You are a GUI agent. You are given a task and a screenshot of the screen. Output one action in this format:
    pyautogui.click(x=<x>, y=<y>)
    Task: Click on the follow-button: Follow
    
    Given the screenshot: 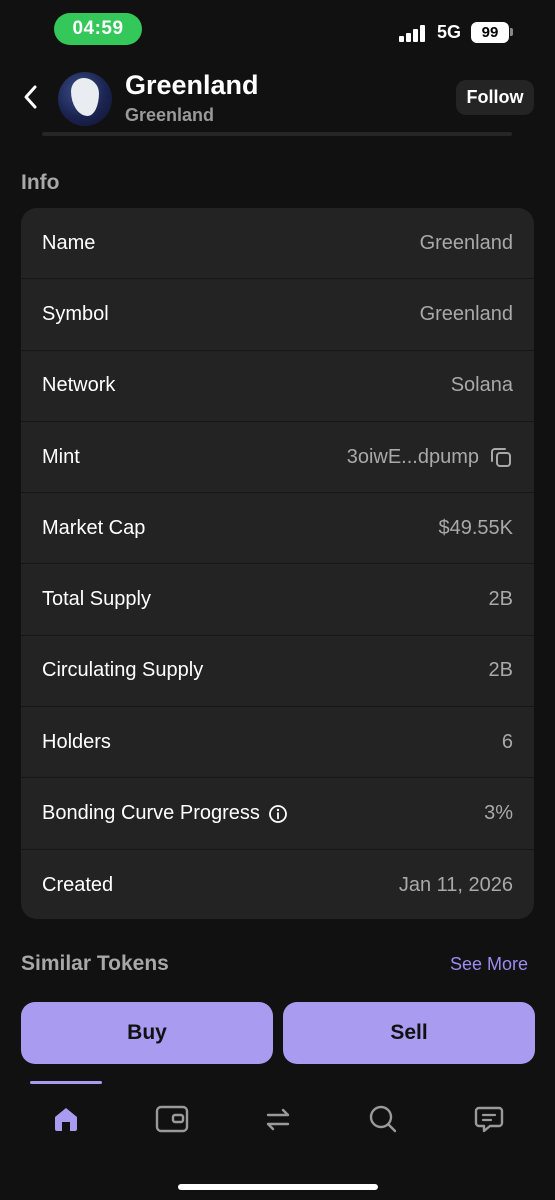 What is the action you would take?
    pyautogui.click(x=495, y=97)
    